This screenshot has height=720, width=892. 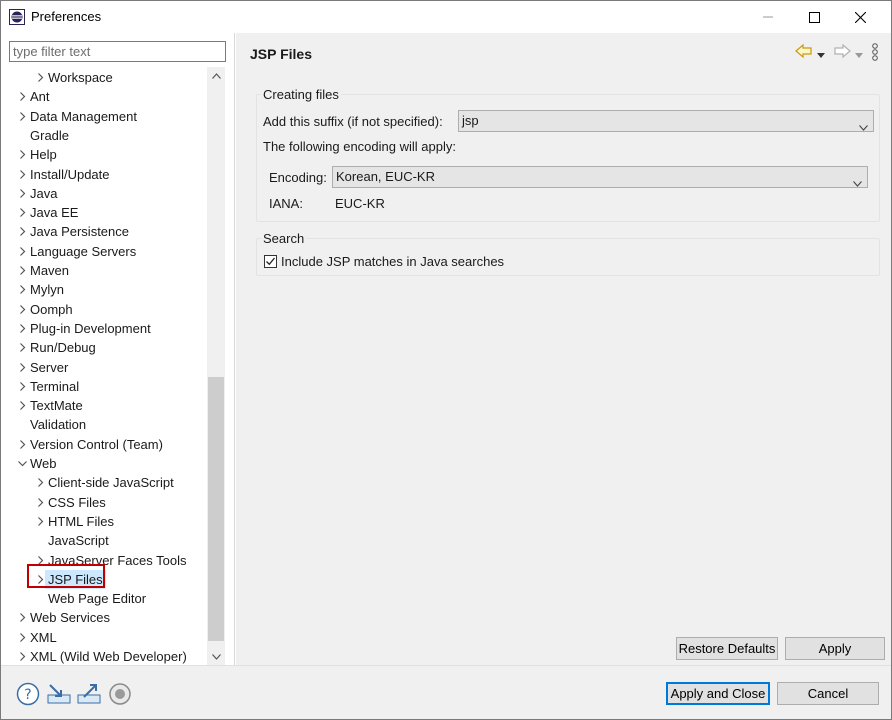 What do you see at coordinates (814, 17) in the screenshot?
I see `maximize-button` at bounding box center [814, 17].